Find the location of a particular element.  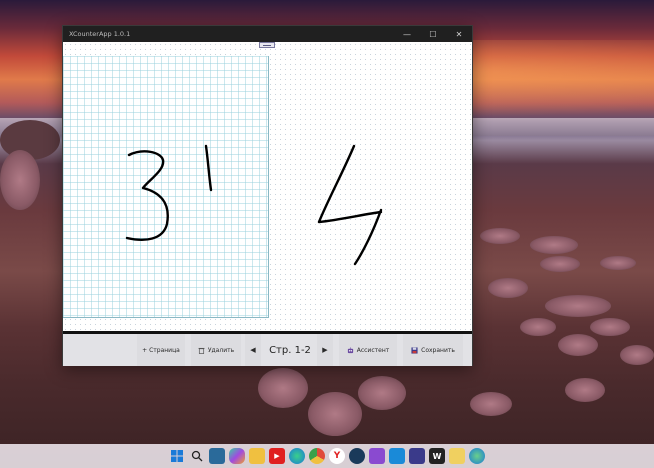

titlebar: XCounterApp 1.0.1 — ☐ ✕ is located at coordinates (267, 34).